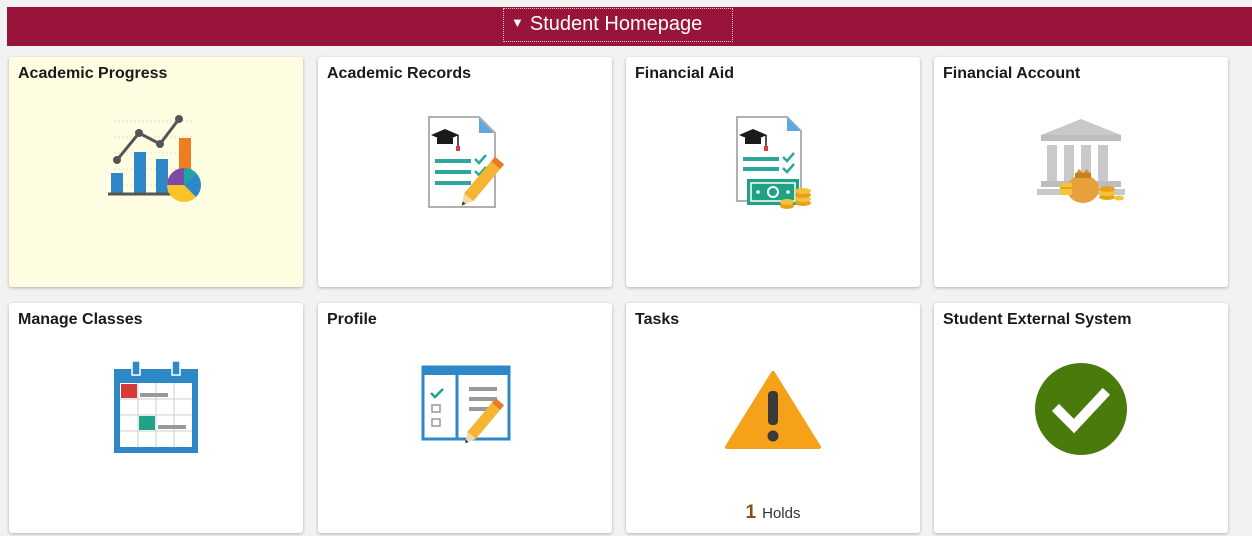  I want to click on caret-down-icon: ▼, so click(517, 22).